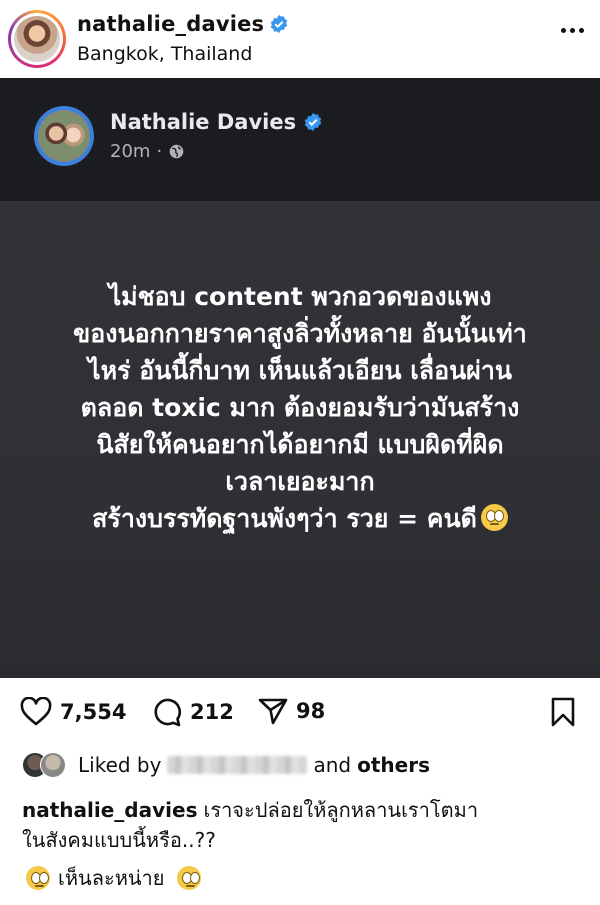  What do you see at coordinates (119, 840) in the screenshot?
I see `caption-line2: ในสังคมแบบนี้หรือ..??` at bounding box center [119, 840].